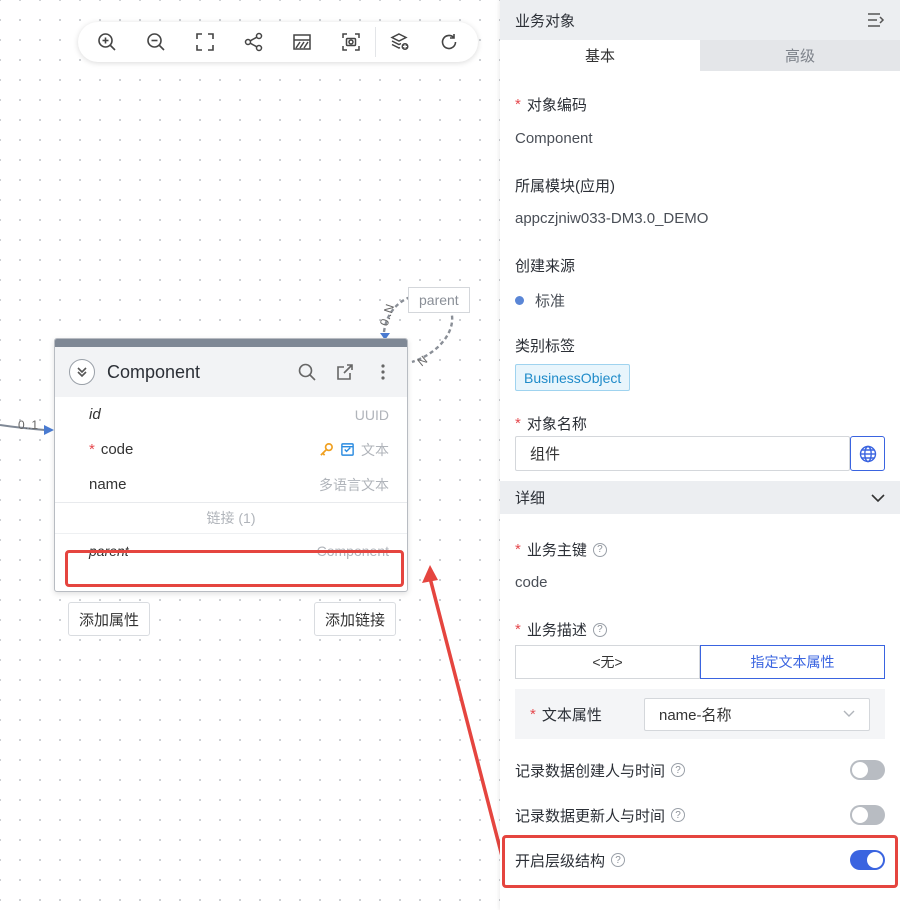  I want to click on detail-section-title: 详细, so click(530, 498).